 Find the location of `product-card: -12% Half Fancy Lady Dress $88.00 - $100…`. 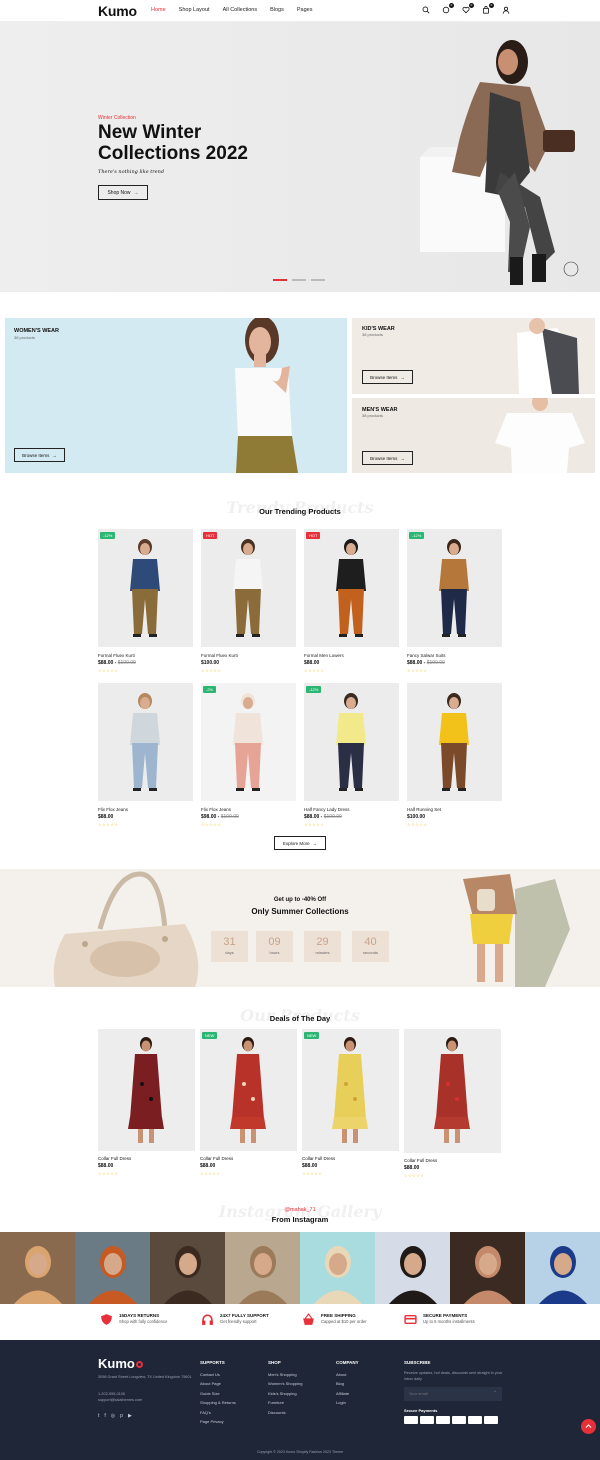

product-card: -12% Half Fancy Lady Dress $88.00 - $100… is located at coordinates (351, 755).